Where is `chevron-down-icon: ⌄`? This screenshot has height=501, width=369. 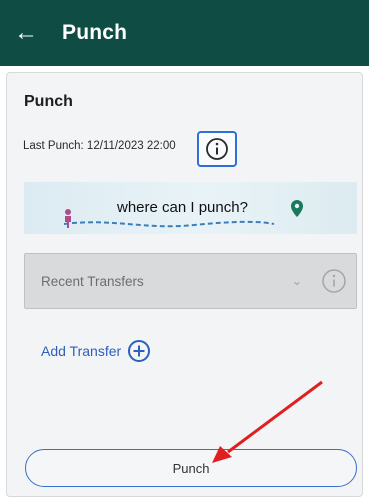 chevron-down-icon: ⌄ is located at coordinates (297, 280).